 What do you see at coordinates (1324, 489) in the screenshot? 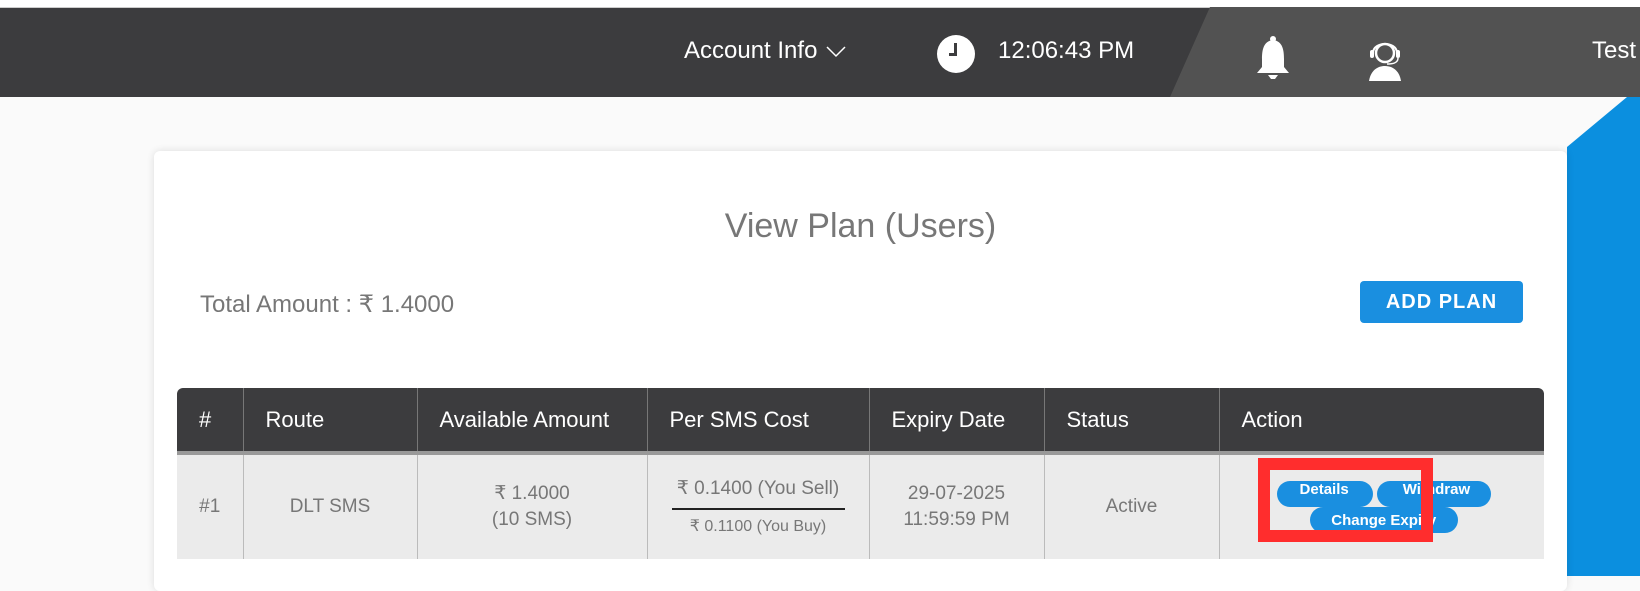
I see `details-label: Details` at bounding box center [1324, 489].